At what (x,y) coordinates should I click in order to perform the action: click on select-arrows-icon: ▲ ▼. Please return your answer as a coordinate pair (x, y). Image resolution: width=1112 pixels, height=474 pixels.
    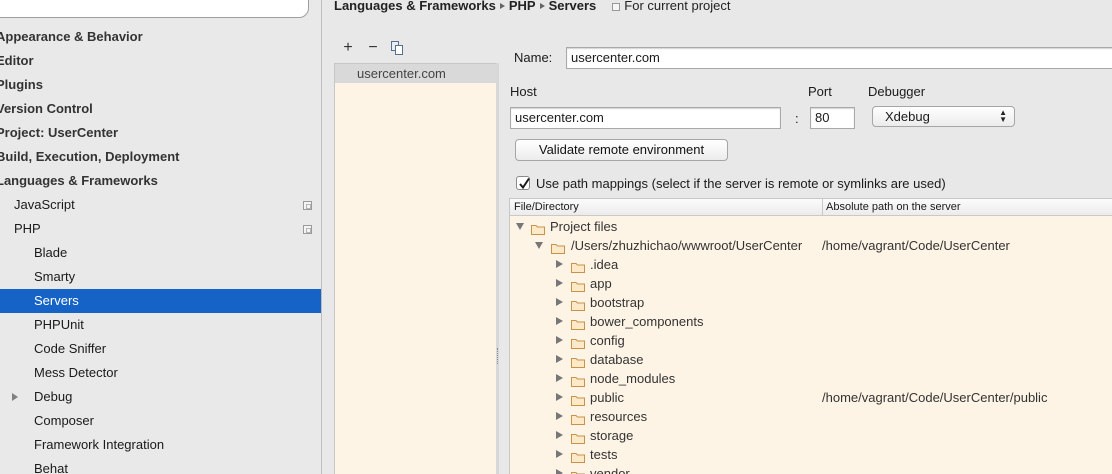
    Looking at the image, I should click on (1003, 116).